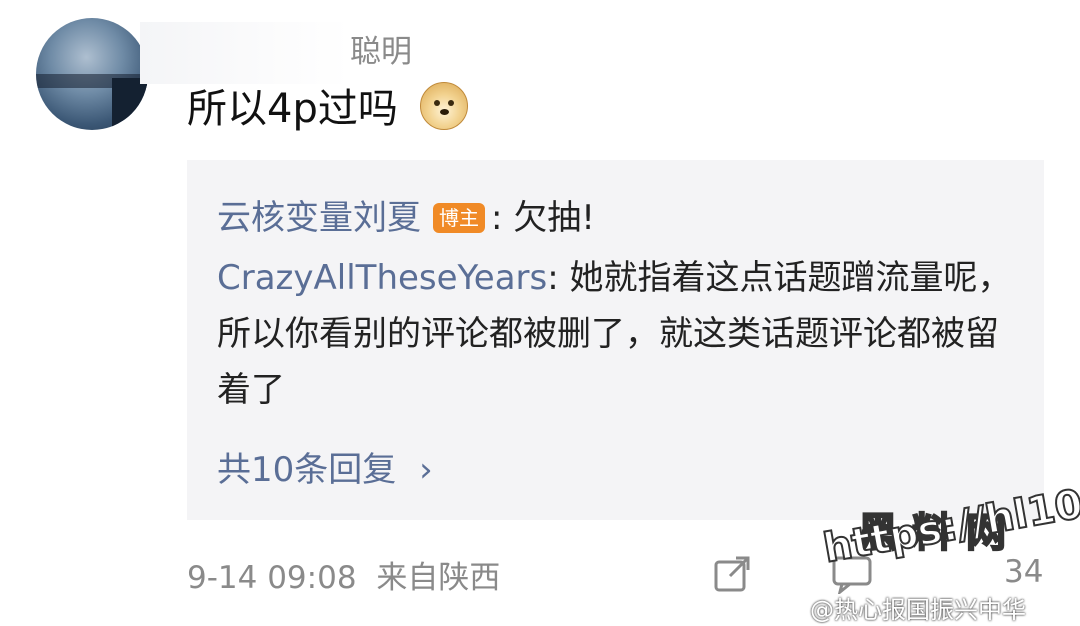 This screenshot has width=1080, height=626. I want to click on more-replies-label: 共10条回复, so click(307, 470).